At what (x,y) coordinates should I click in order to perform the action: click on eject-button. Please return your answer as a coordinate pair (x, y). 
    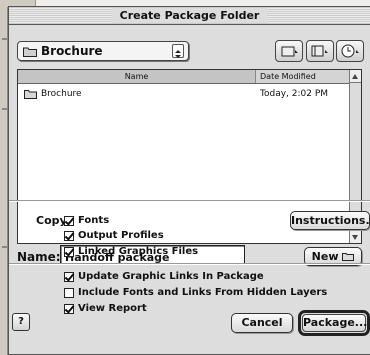
    Looking at the image, I should click on (289, 51).